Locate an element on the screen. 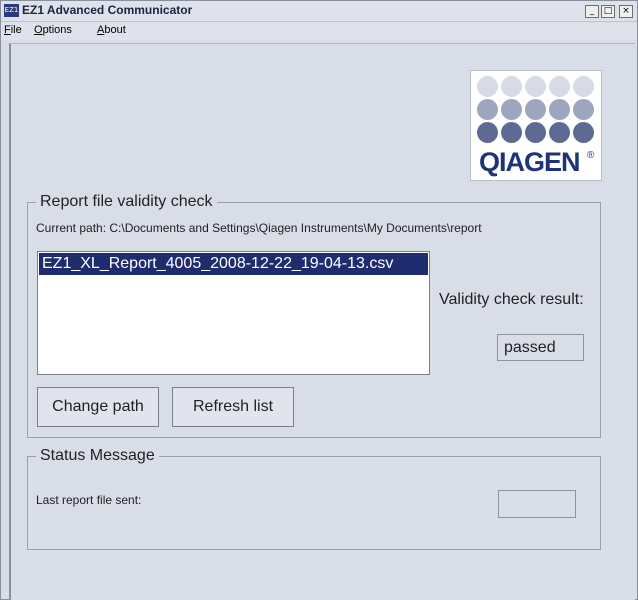 Image resolution: width=638 pixels, height=600 pixels. last-report-sent-label: Last report file sent: is located at coordinates (89, 500).